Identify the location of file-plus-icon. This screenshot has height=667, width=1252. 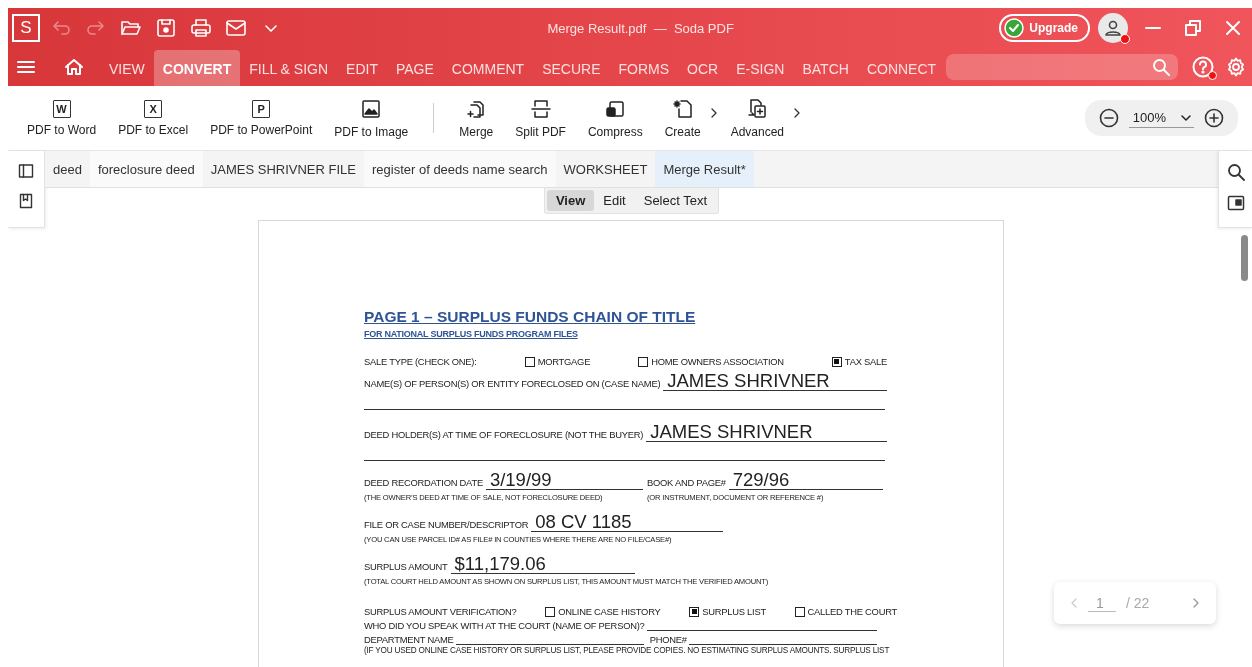
(757, 108).